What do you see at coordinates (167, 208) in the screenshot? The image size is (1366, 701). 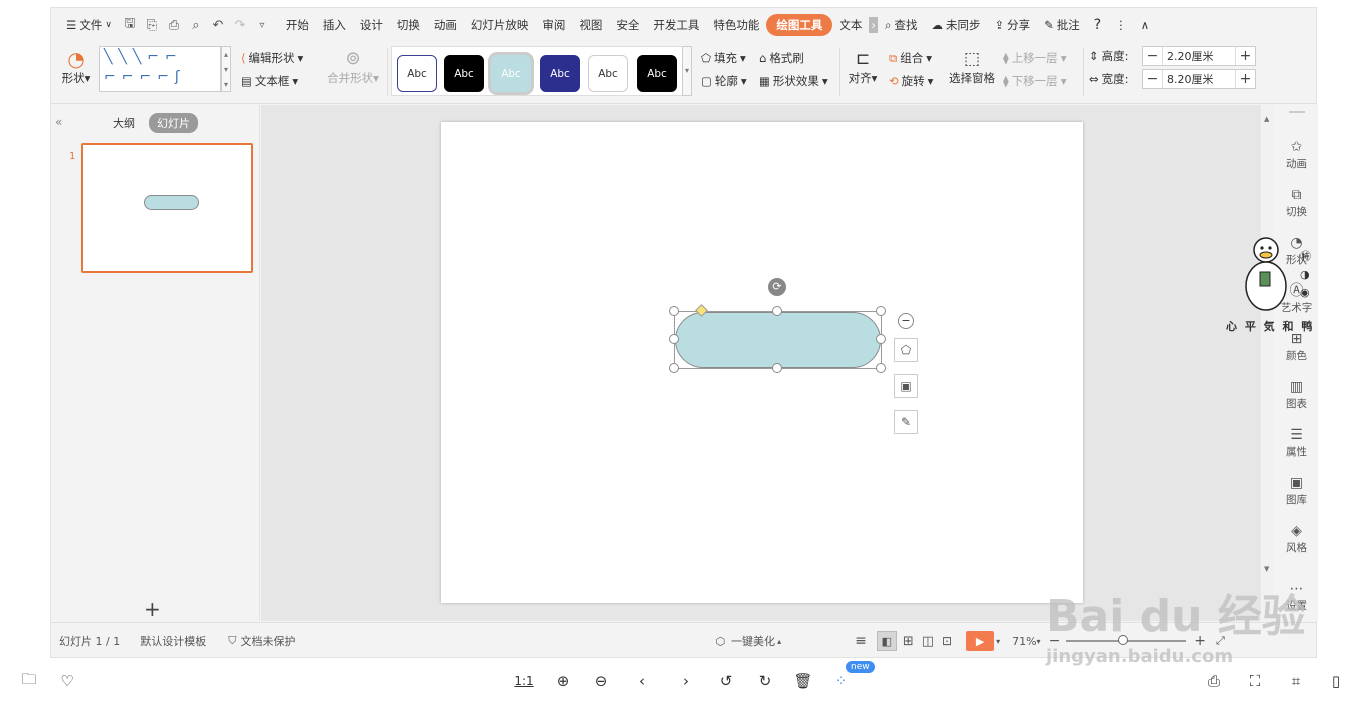 I see `slide-thumbnail` at bounding box center [167, 208].